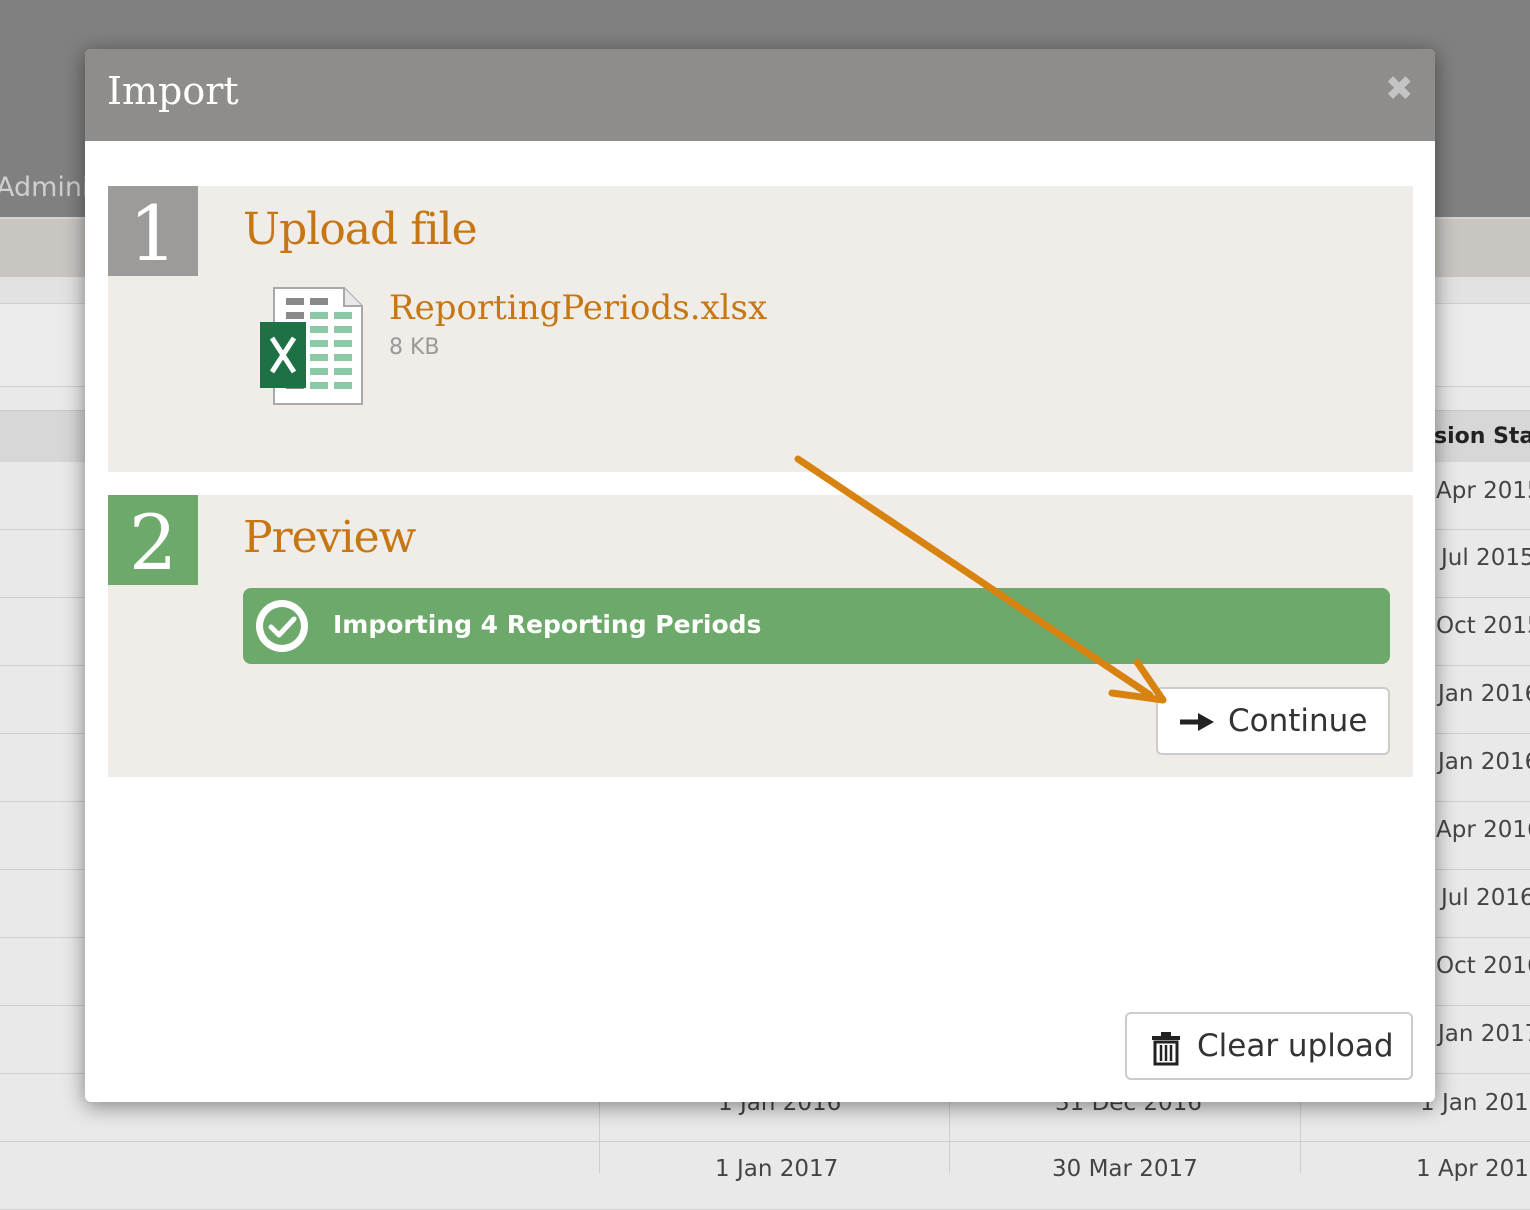  I want to click on continue-button: Continue, so click(1273, 721).